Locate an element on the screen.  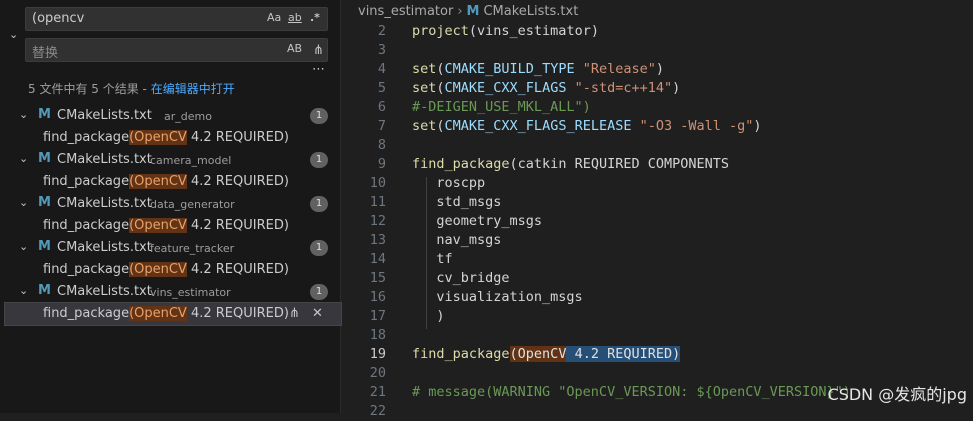
match-highlight: (OpenCV is located at coordinates (158, 181).